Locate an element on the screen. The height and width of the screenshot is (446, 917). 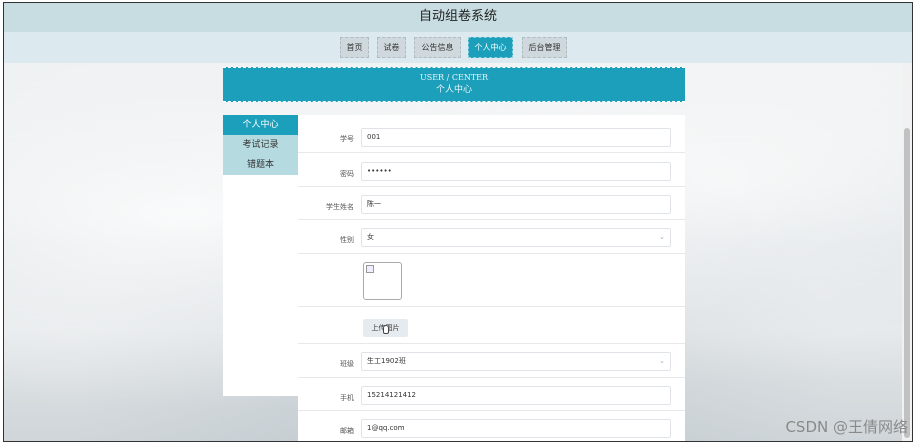
class-label: 班级 is located at coordinates (347, 364).